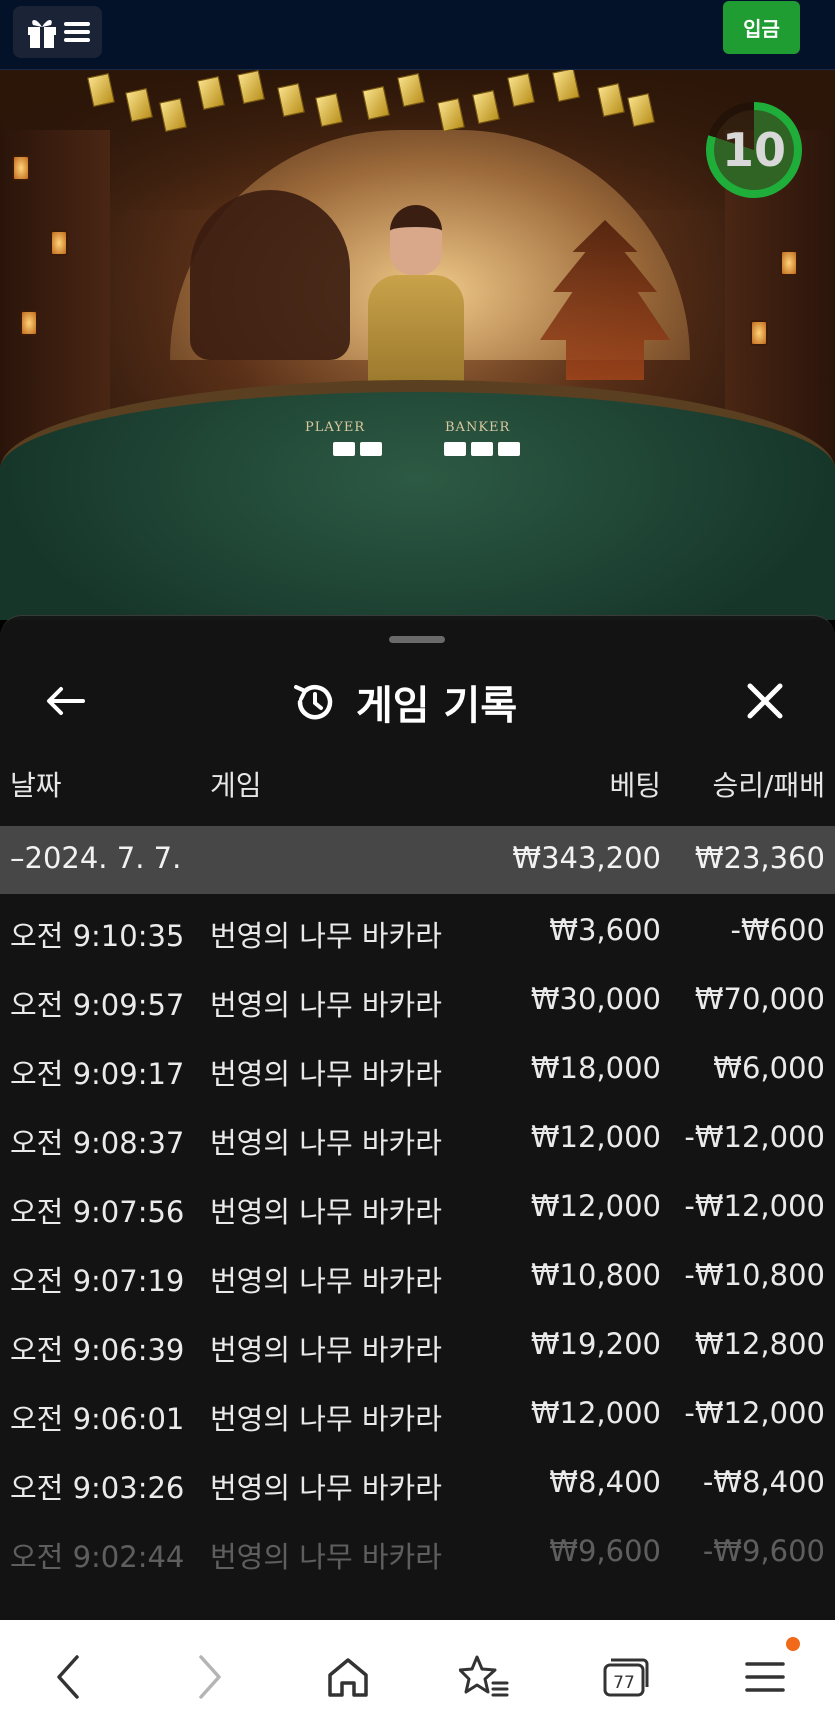 This screenshot has height=1731, width=835. What do you see at coordinates (605, 1551) in the screenshot?
I see `row-bet: ₩9,600` at bounding box center [605, 1551].